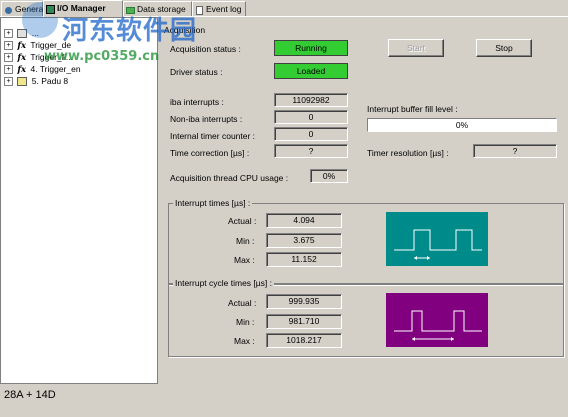  Describe the element at coordinates (515, 151) in the screenshot. I see `timer-resolution-value: ?` at that location.